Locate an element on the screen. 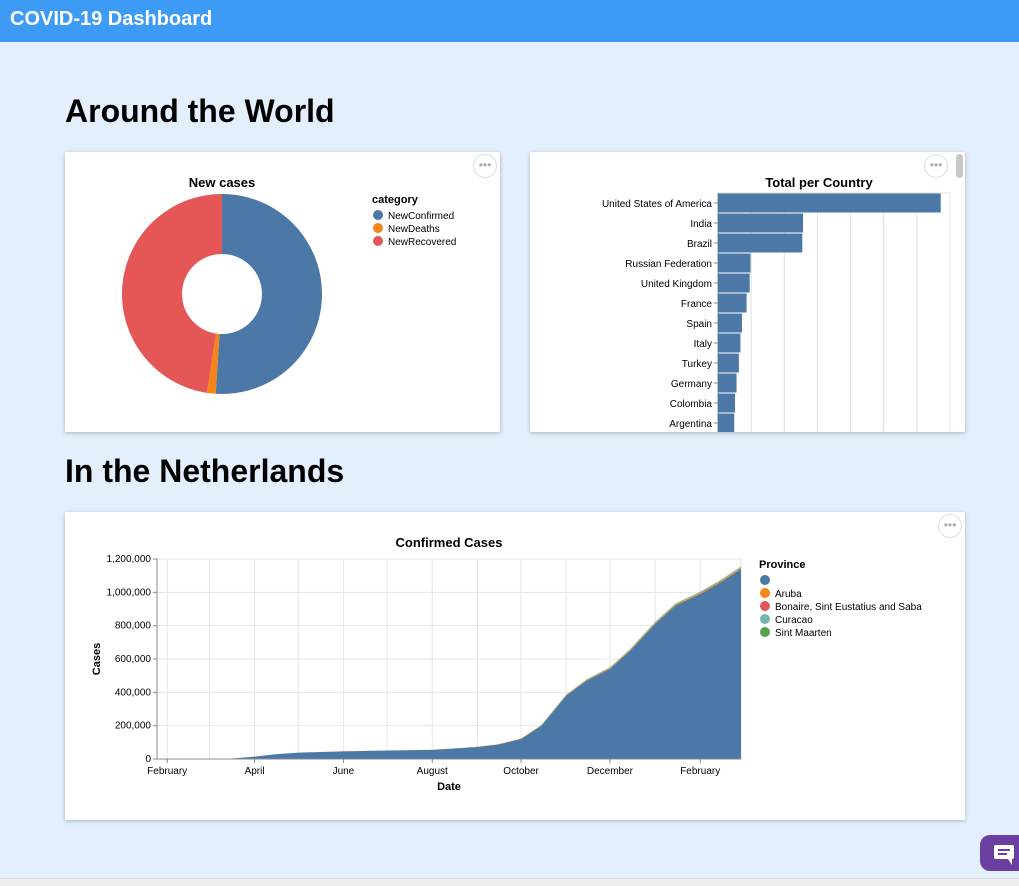  chat-button is located at coordinates (999, 853).